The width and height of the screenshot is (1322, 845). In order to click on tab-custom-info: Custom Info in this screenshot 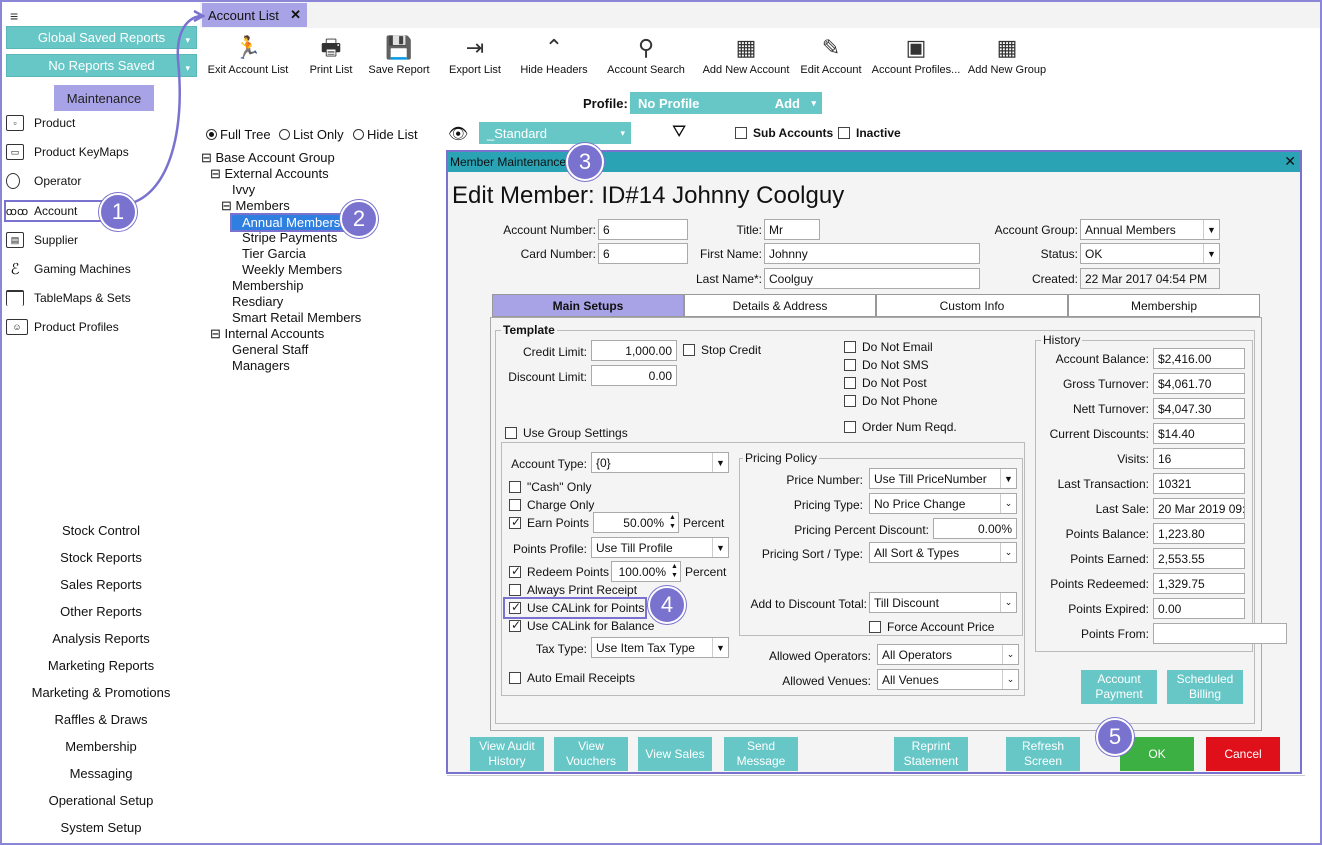, I will do `click(972, 305)`.